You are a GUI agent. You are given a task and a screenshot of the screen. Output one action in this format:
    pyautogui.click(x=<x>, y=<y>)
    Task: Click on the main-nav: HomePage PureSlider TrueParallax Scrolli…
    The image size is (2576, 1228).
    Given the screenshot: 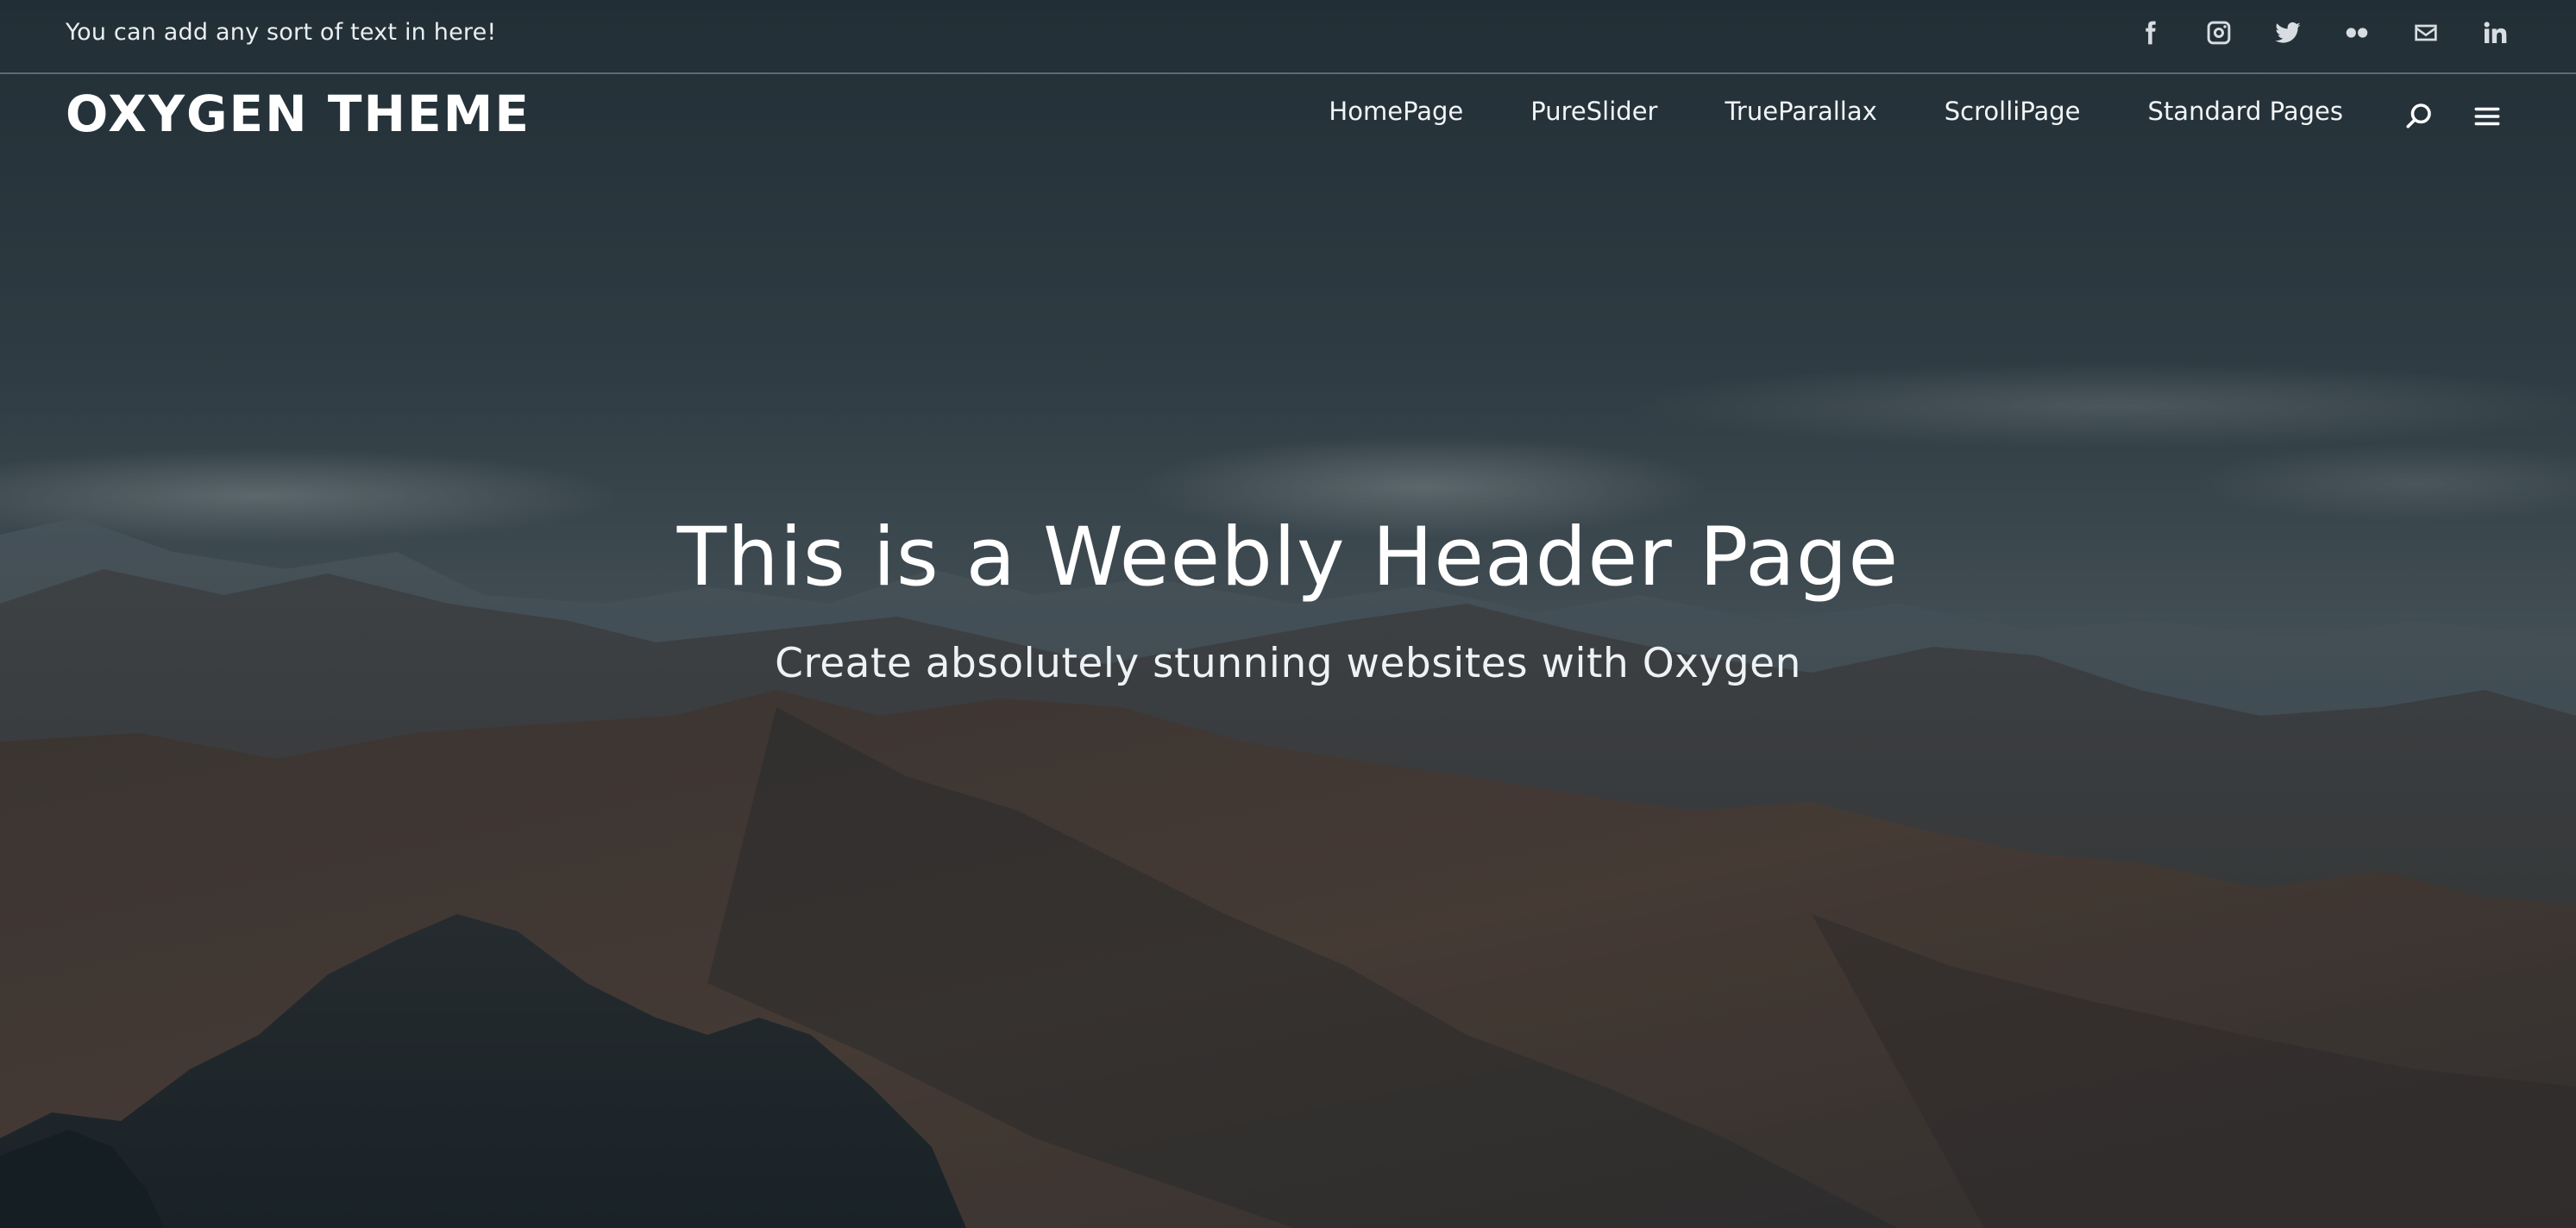 What is the action you would take?
    pyautogui.click(x=1836, y=112)
    